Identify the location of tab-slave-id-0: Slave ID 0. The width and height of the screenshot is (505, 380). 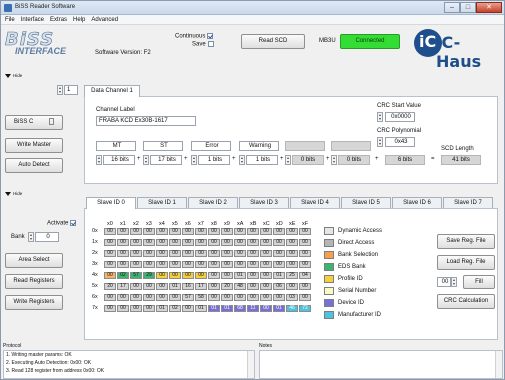
(111, 203).